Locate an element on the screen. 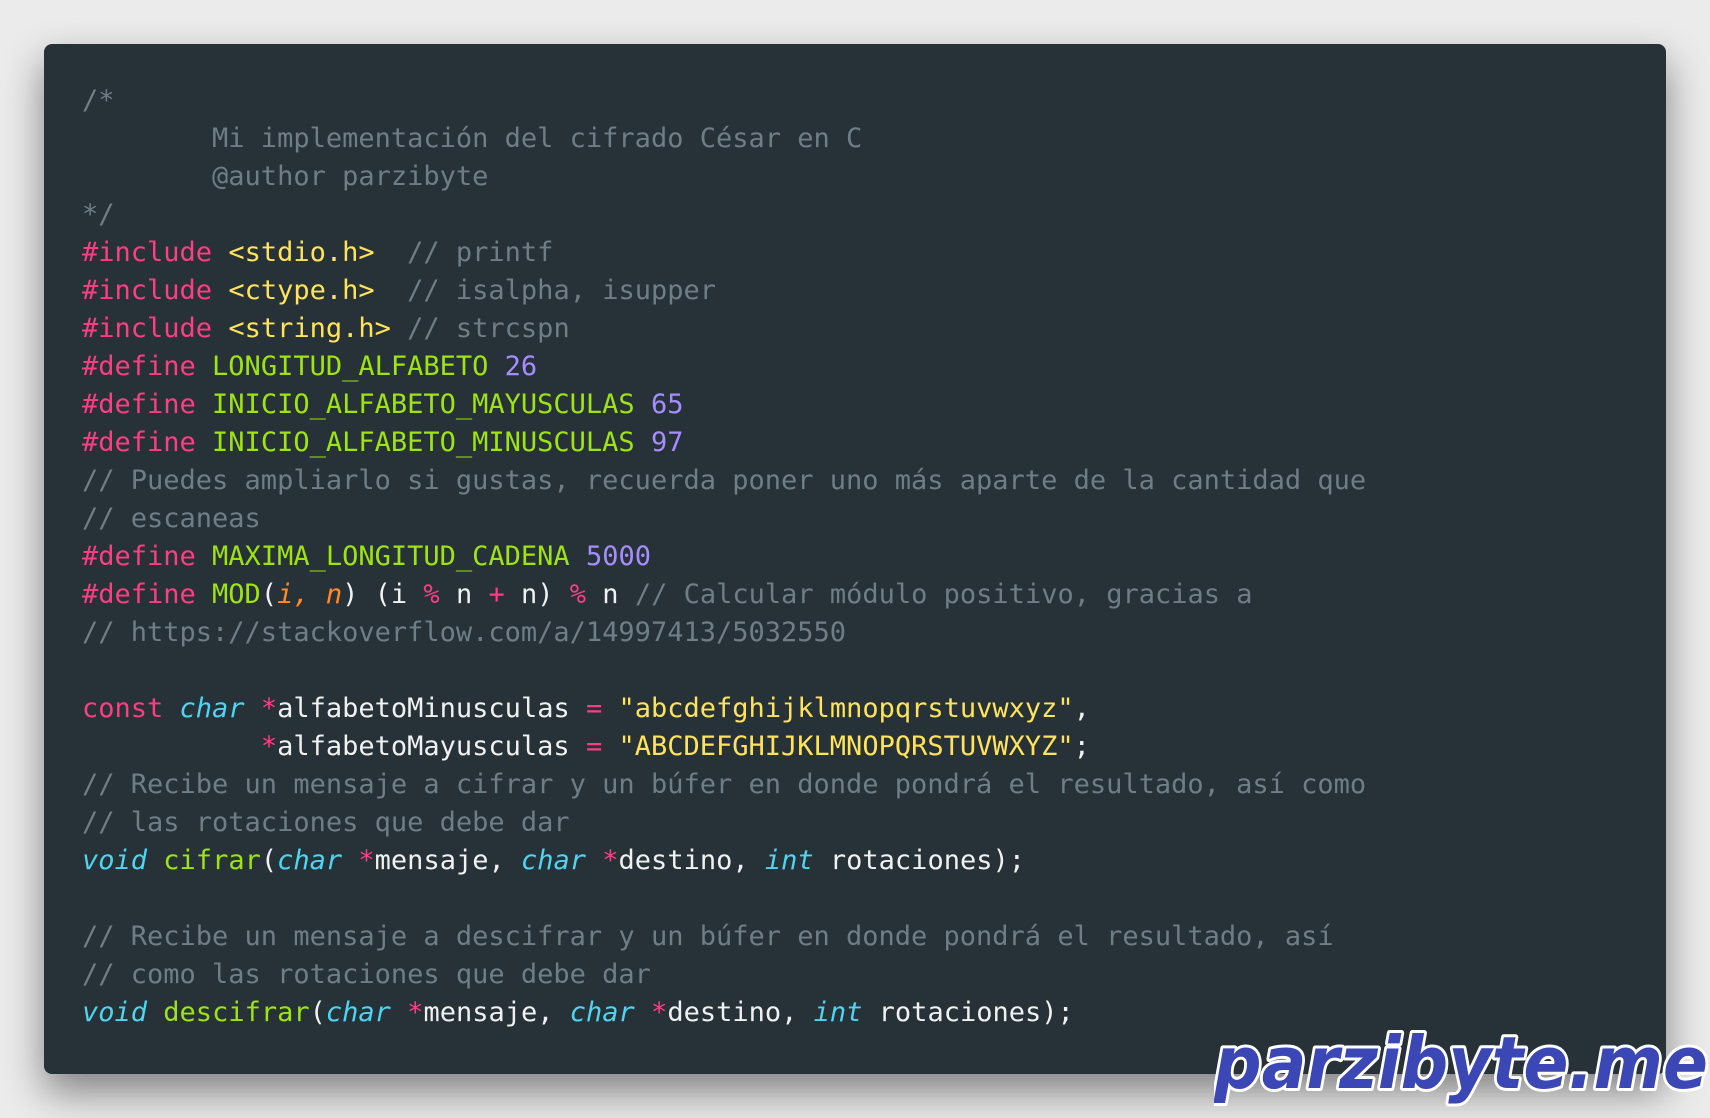 The width and height of the screenshot is (1710, 1118). code-token-paren: ) is located at coordinates (350, 594).